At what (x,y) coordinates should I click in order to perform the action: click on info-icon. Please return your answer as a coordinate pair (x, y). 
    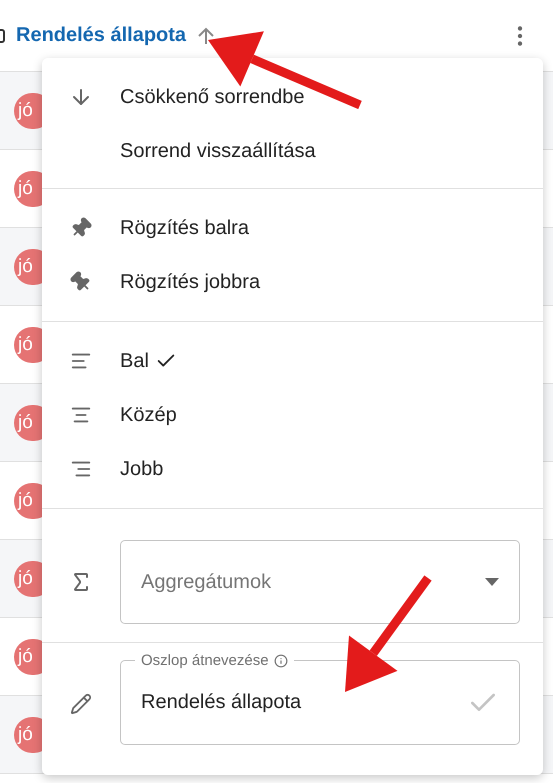
    Looking at the image, I should click on (281, 661).